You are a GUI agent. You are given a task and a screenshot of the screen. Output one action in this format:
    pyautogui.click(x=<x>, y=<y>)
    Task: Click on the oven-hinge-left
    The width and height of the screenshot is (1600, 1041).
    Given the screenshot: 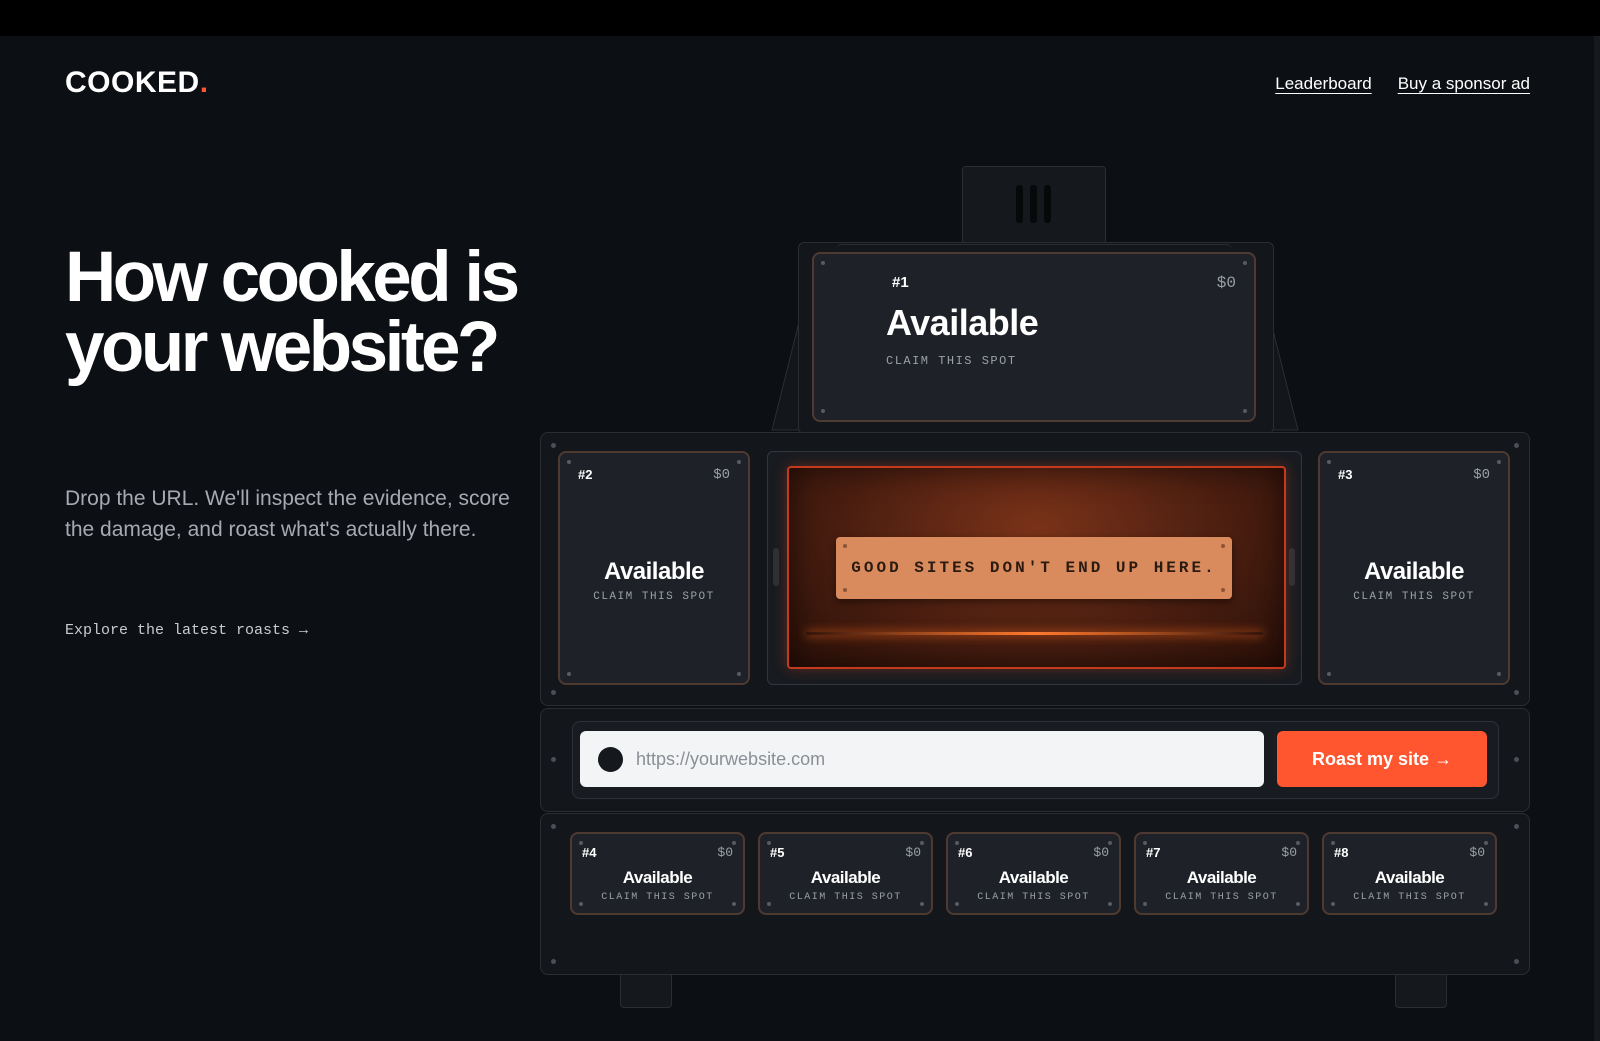 What is the action you would take?
    pyautogui.click(x=776, y=567)
    